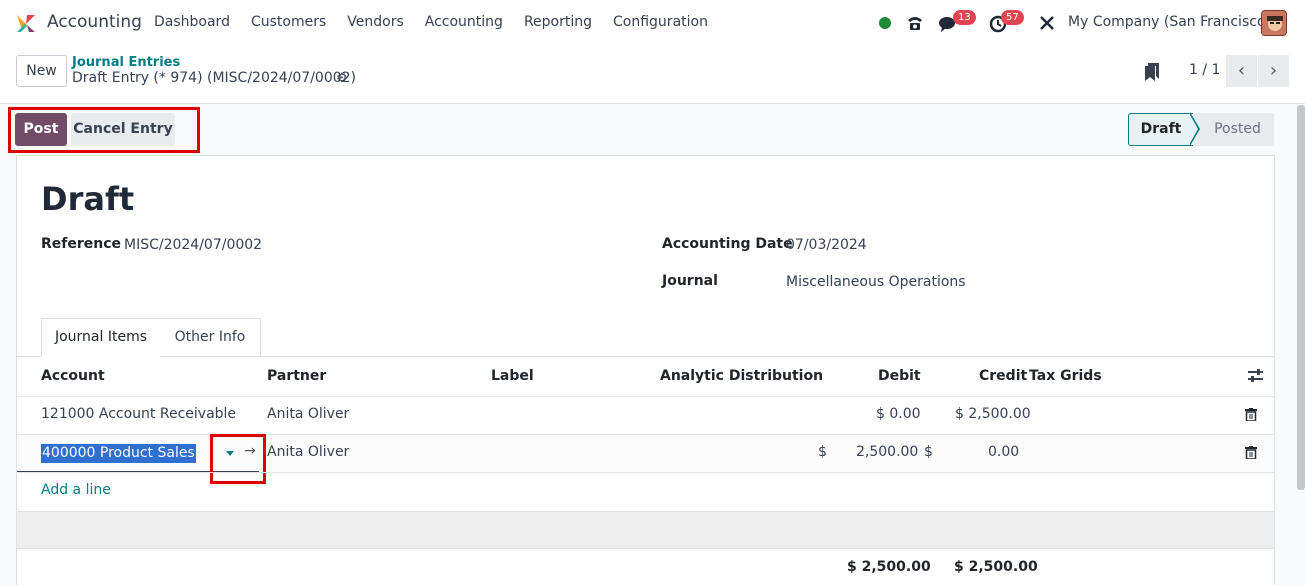 The width and height of the screenshot is (1305, 585). What do you see at coordinates (928, 452) in the screenshot?
I see `row2-credit-currency: $` at bounding box center [928, 452].